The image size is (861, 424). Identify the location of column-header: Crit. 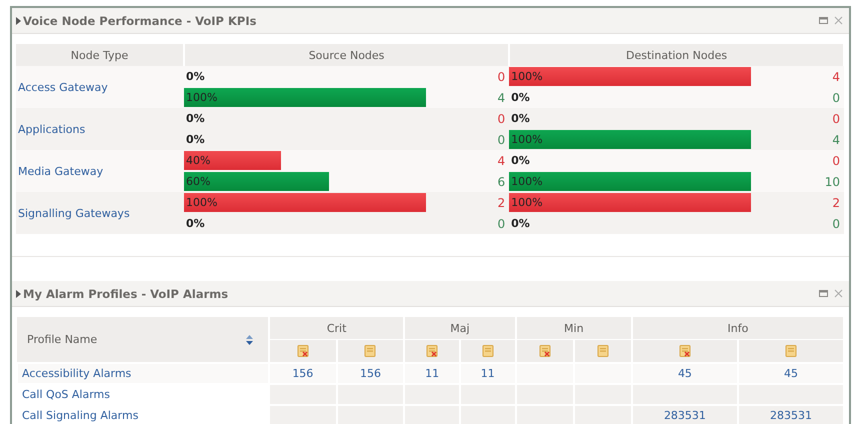
(336, 328).